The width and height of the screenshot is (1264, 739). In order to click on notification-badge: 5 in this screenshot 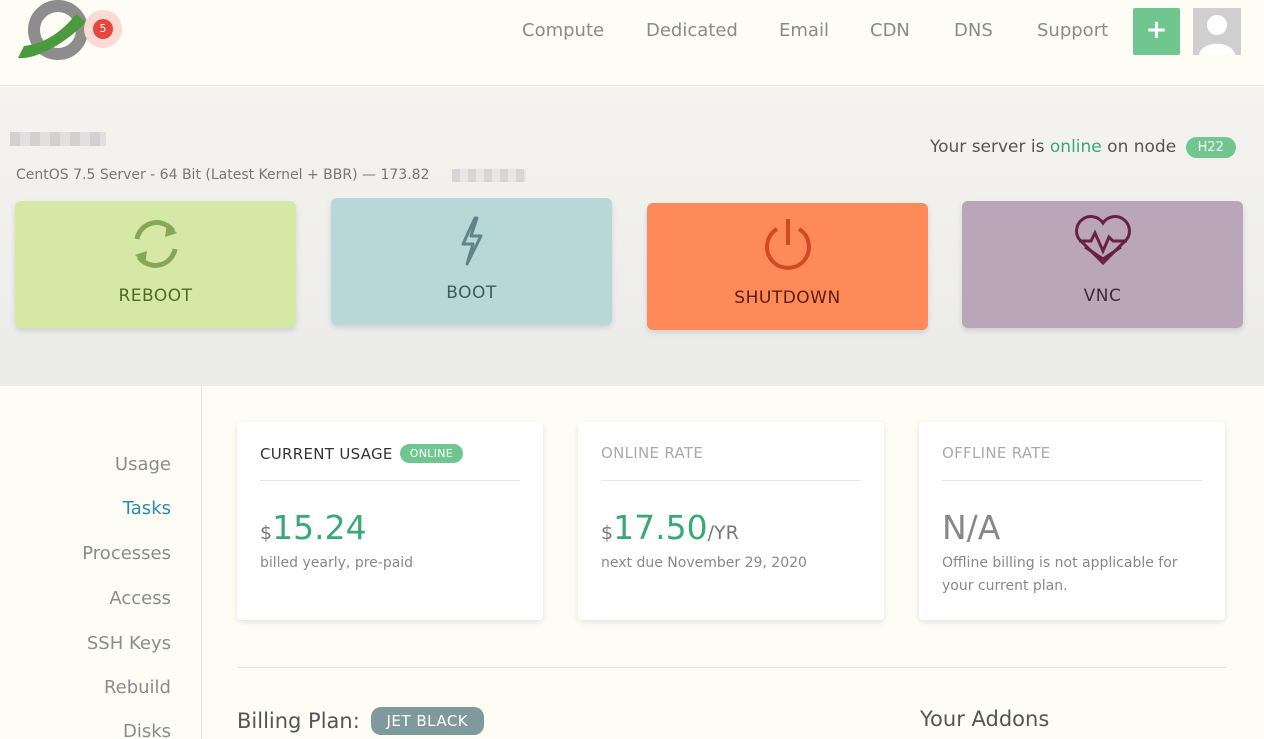, I will do `click(103, 29)`.